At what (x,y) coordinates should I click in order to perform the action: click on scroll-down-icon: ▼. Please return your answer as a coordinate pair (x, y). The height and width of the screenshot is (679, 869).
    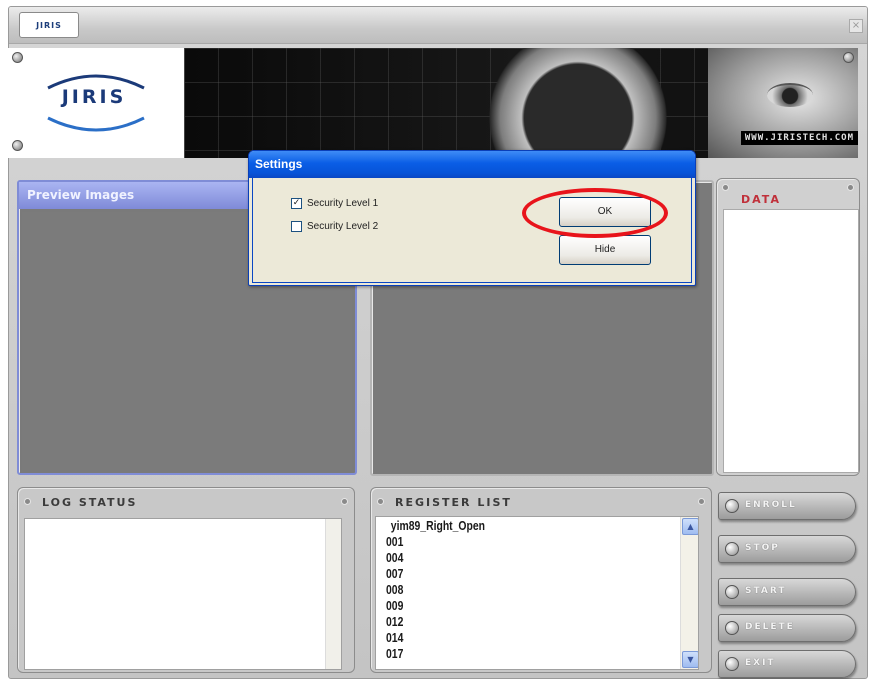
    Looking at the image, I should click on (690, 659).